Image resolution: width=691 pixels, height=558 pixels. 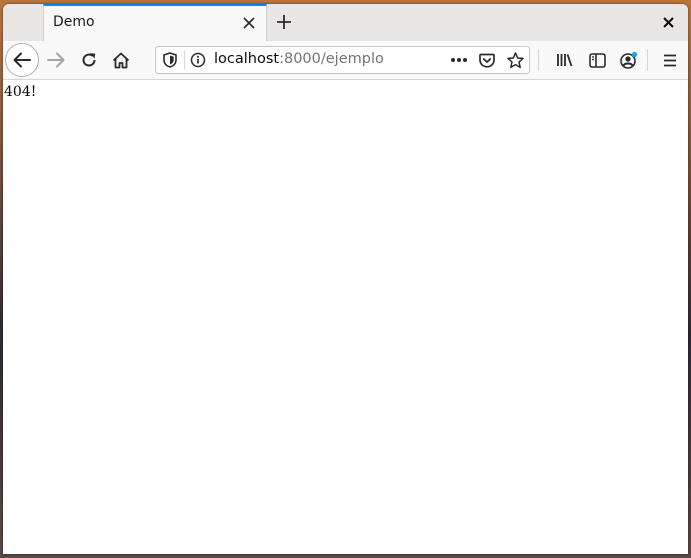 I want to click on reload-icon, so click(x=89, y=60).